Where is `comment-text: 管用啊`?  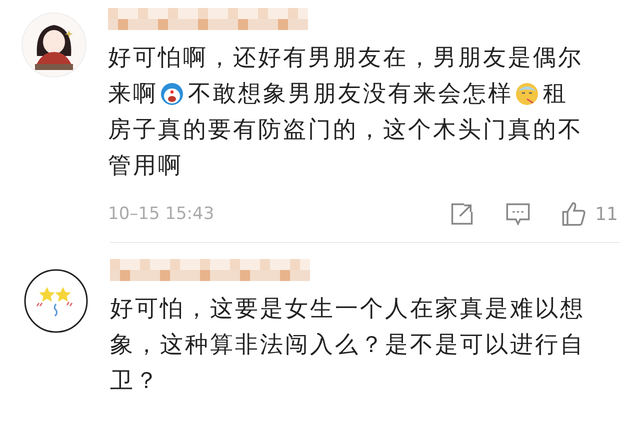 comment-text: 管用啊 is located at coordinates (145, 166).